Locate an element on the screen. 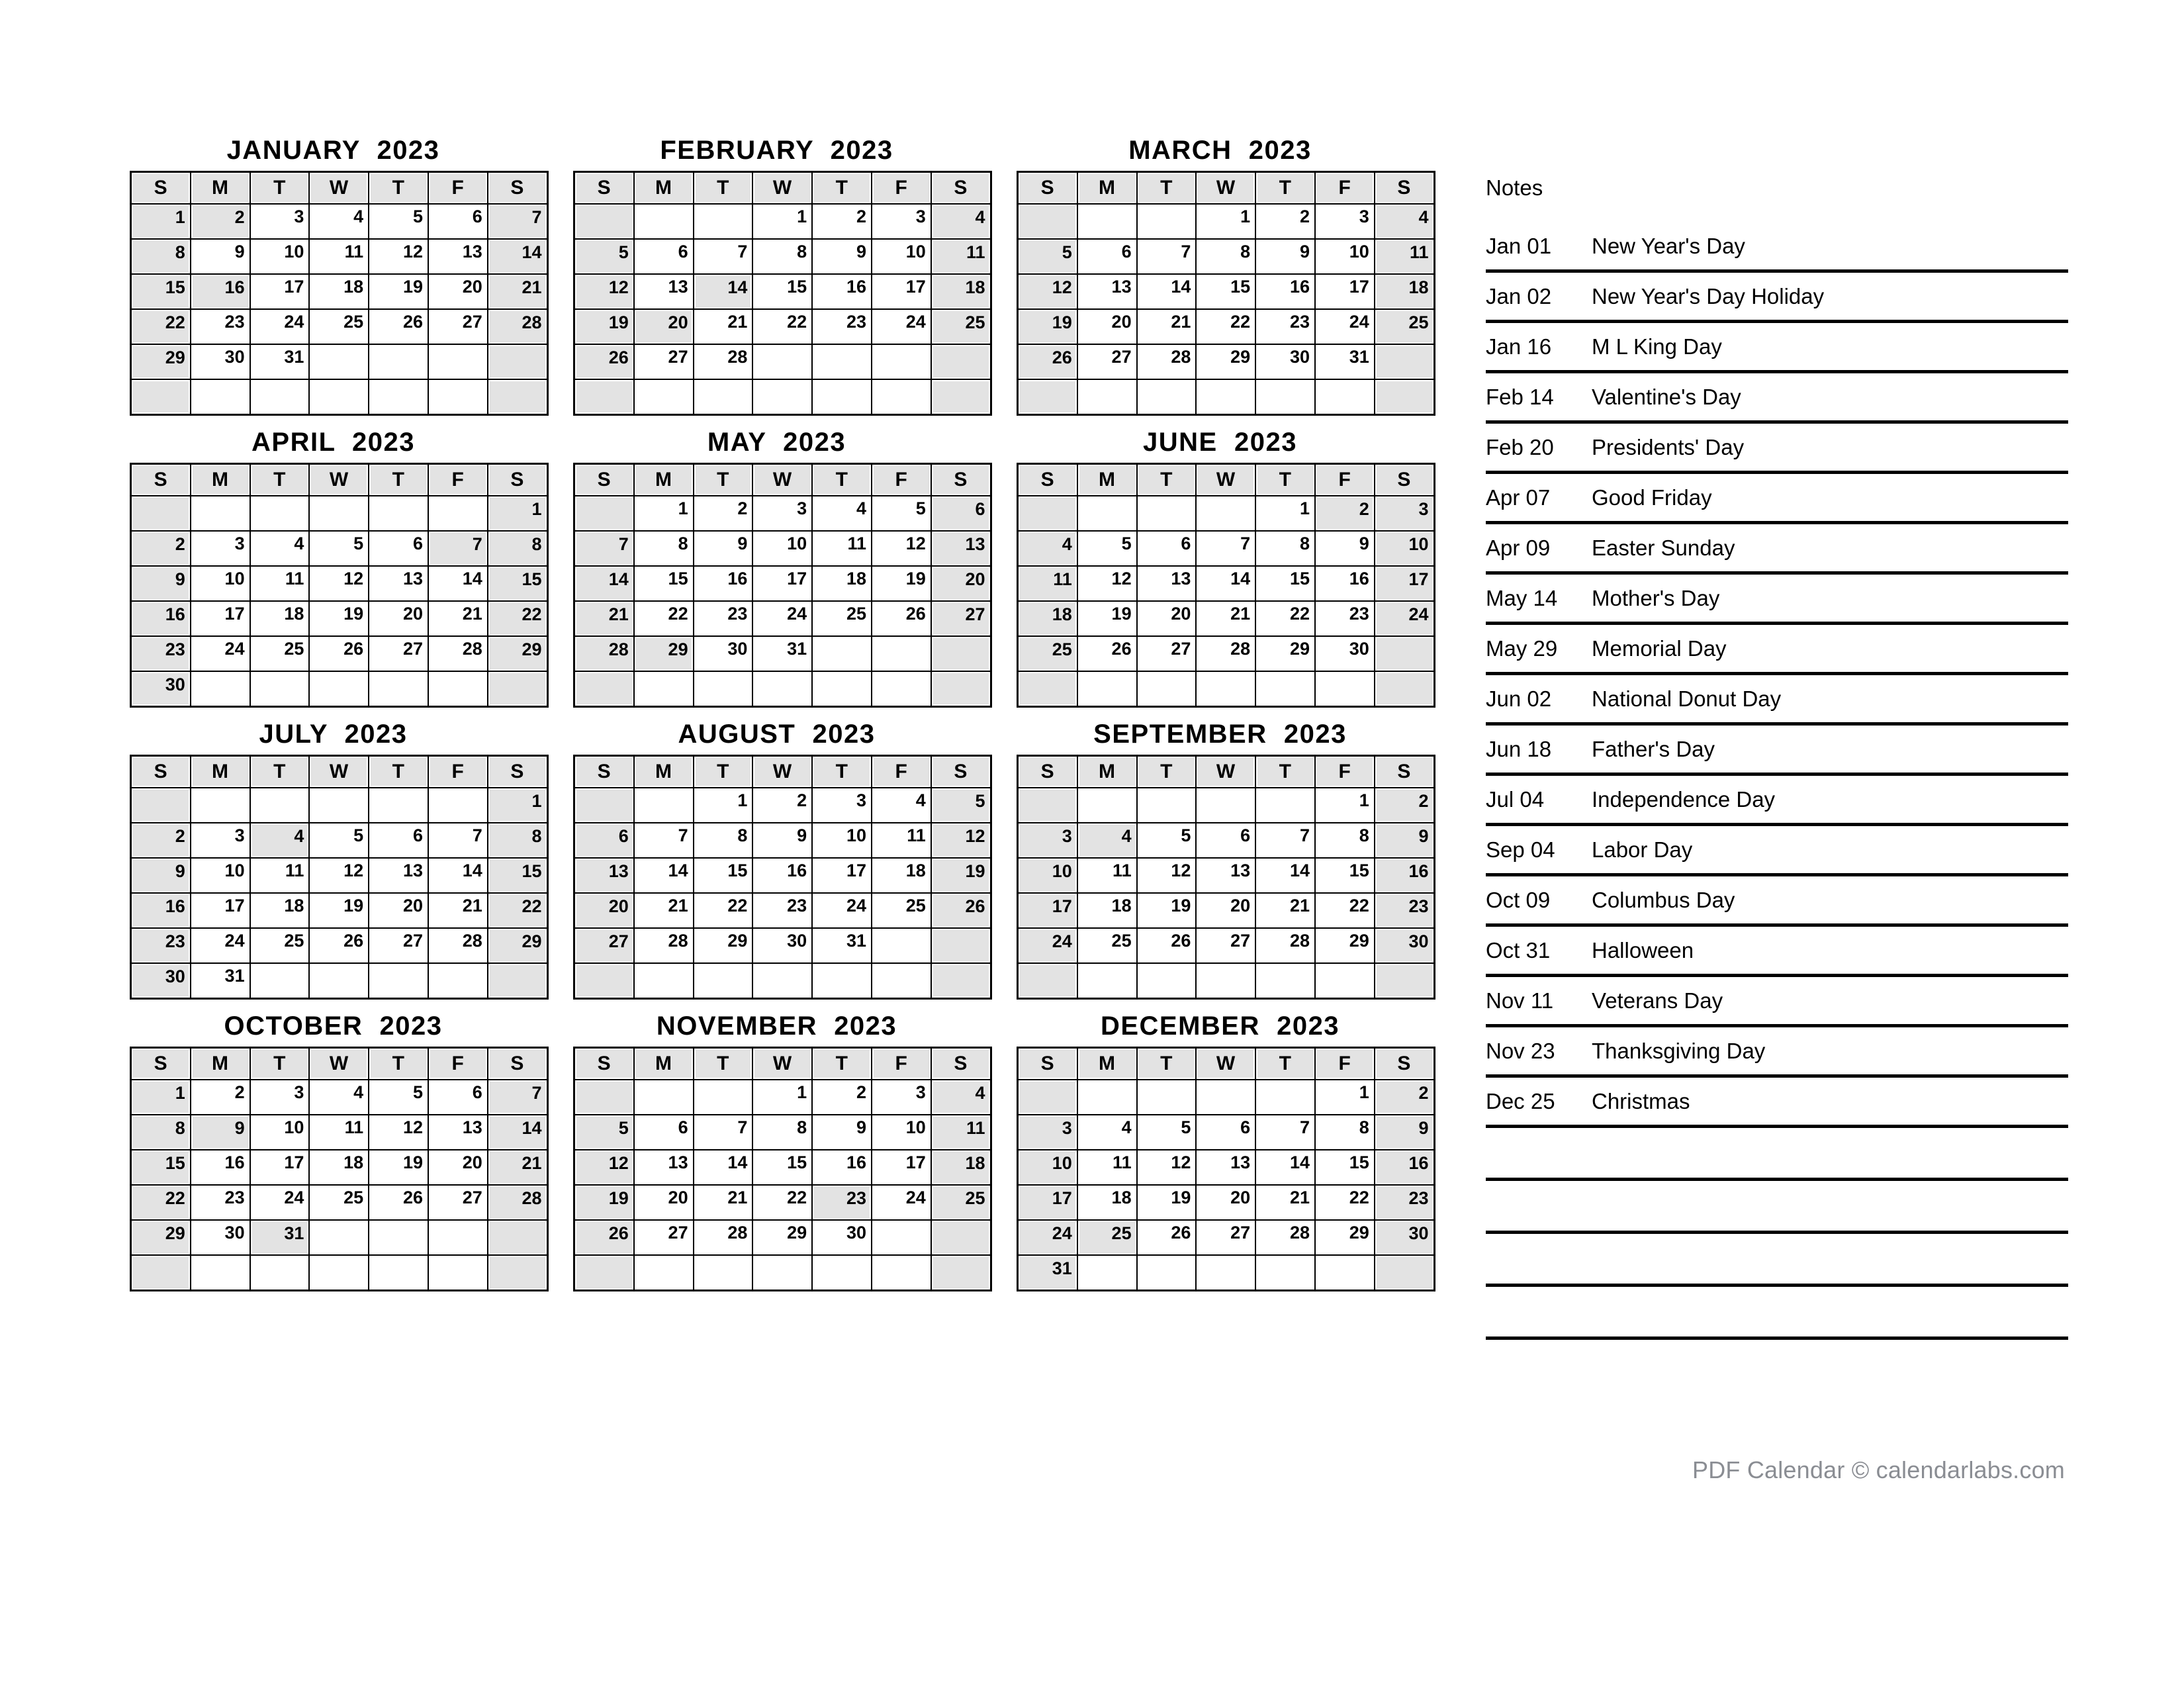 The height and width of the screenshot is (1688, 2184). day-cell: 30 is located at coordinates (160, 981).